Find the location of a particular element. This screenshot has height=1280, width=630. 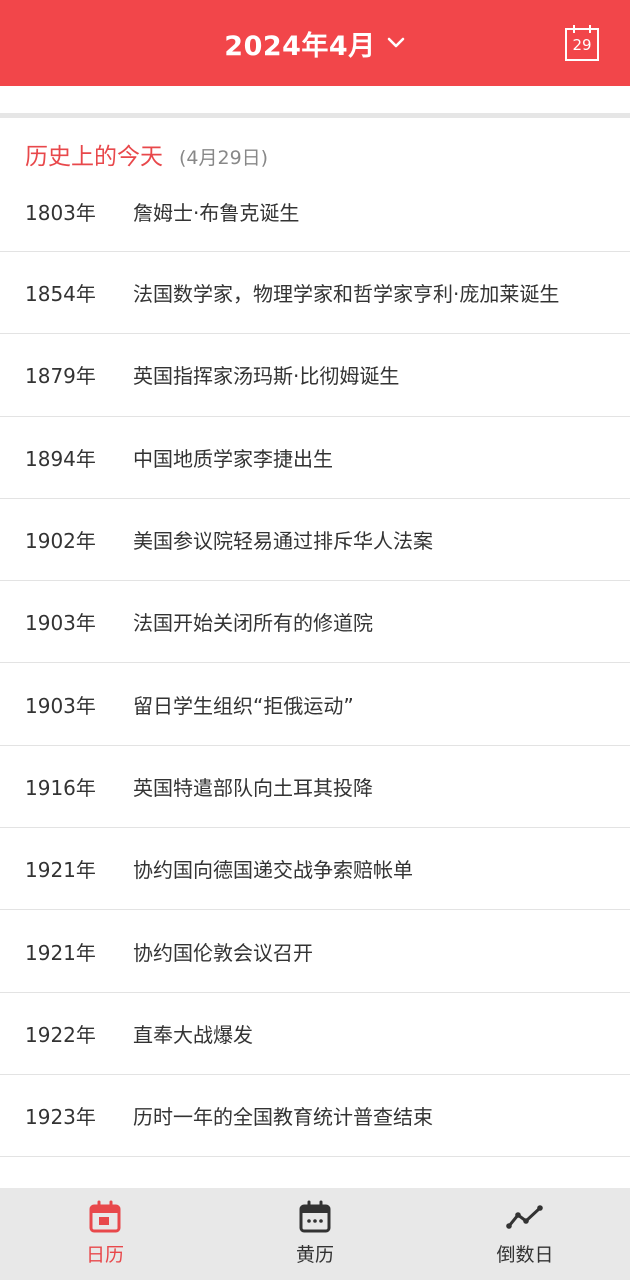

event-text: 协约国向德国递交战争索赔帐单 is located at coordinates (273, 870).